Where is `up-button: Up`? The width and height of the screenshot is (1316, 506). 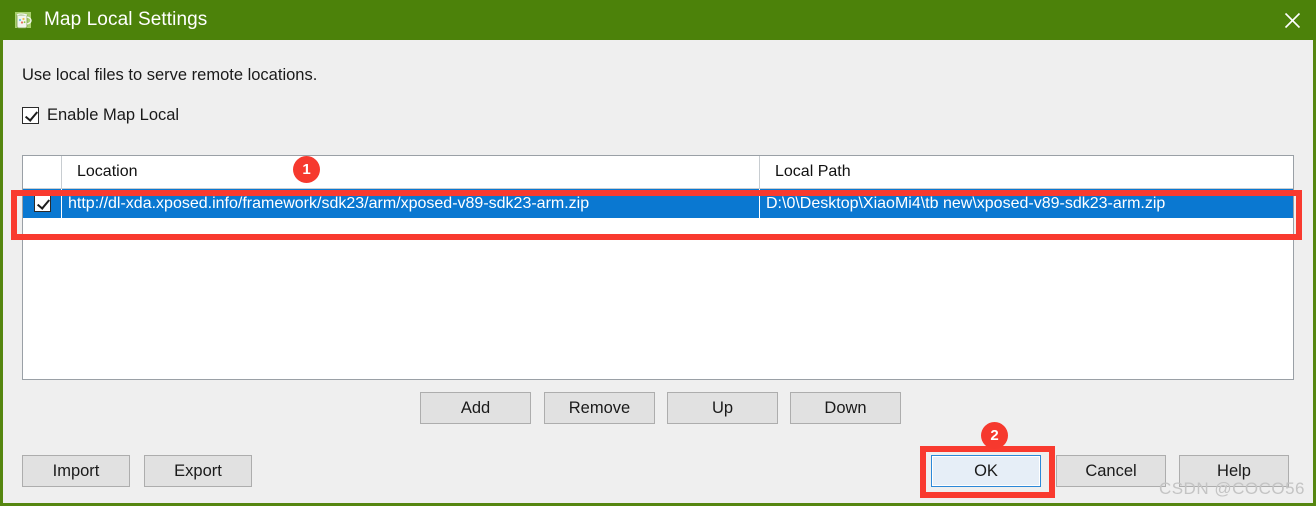
up-button: Up is located at coordinates (722, 408).